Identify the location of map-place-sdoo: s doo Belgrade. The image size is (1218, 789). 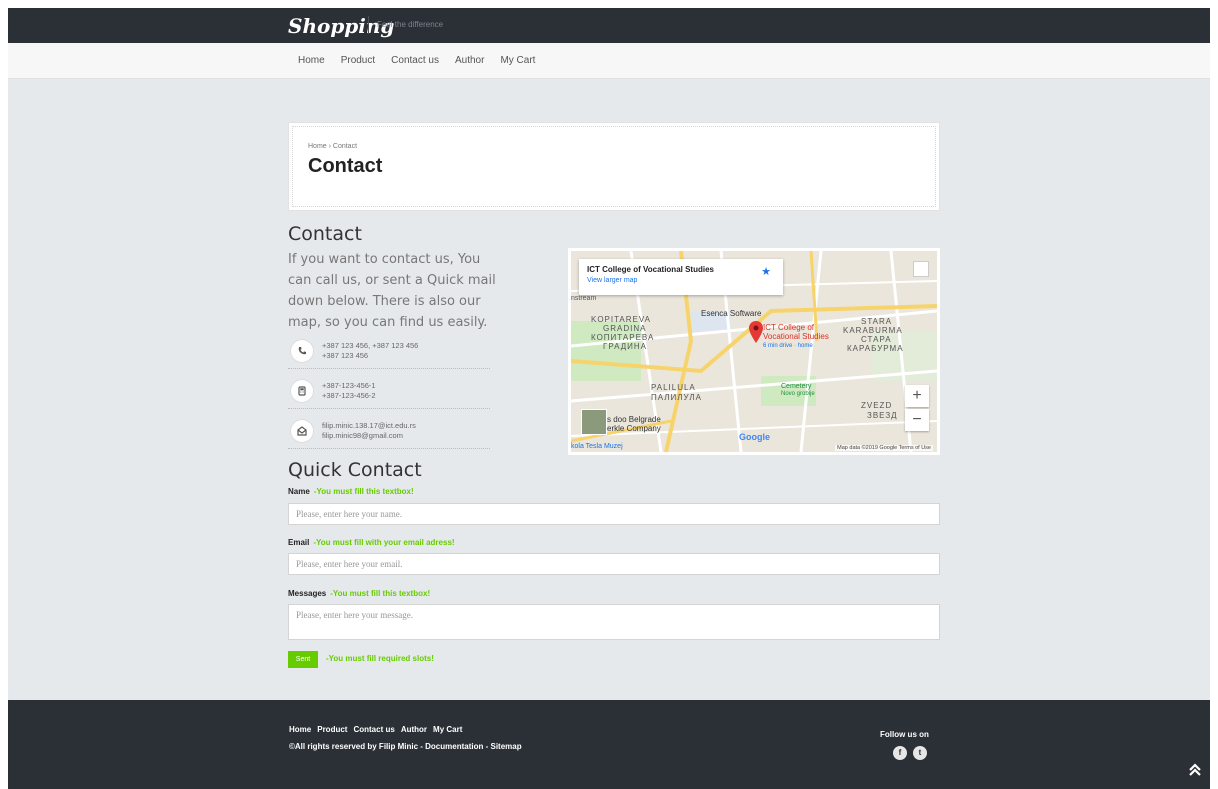
(634, 419).